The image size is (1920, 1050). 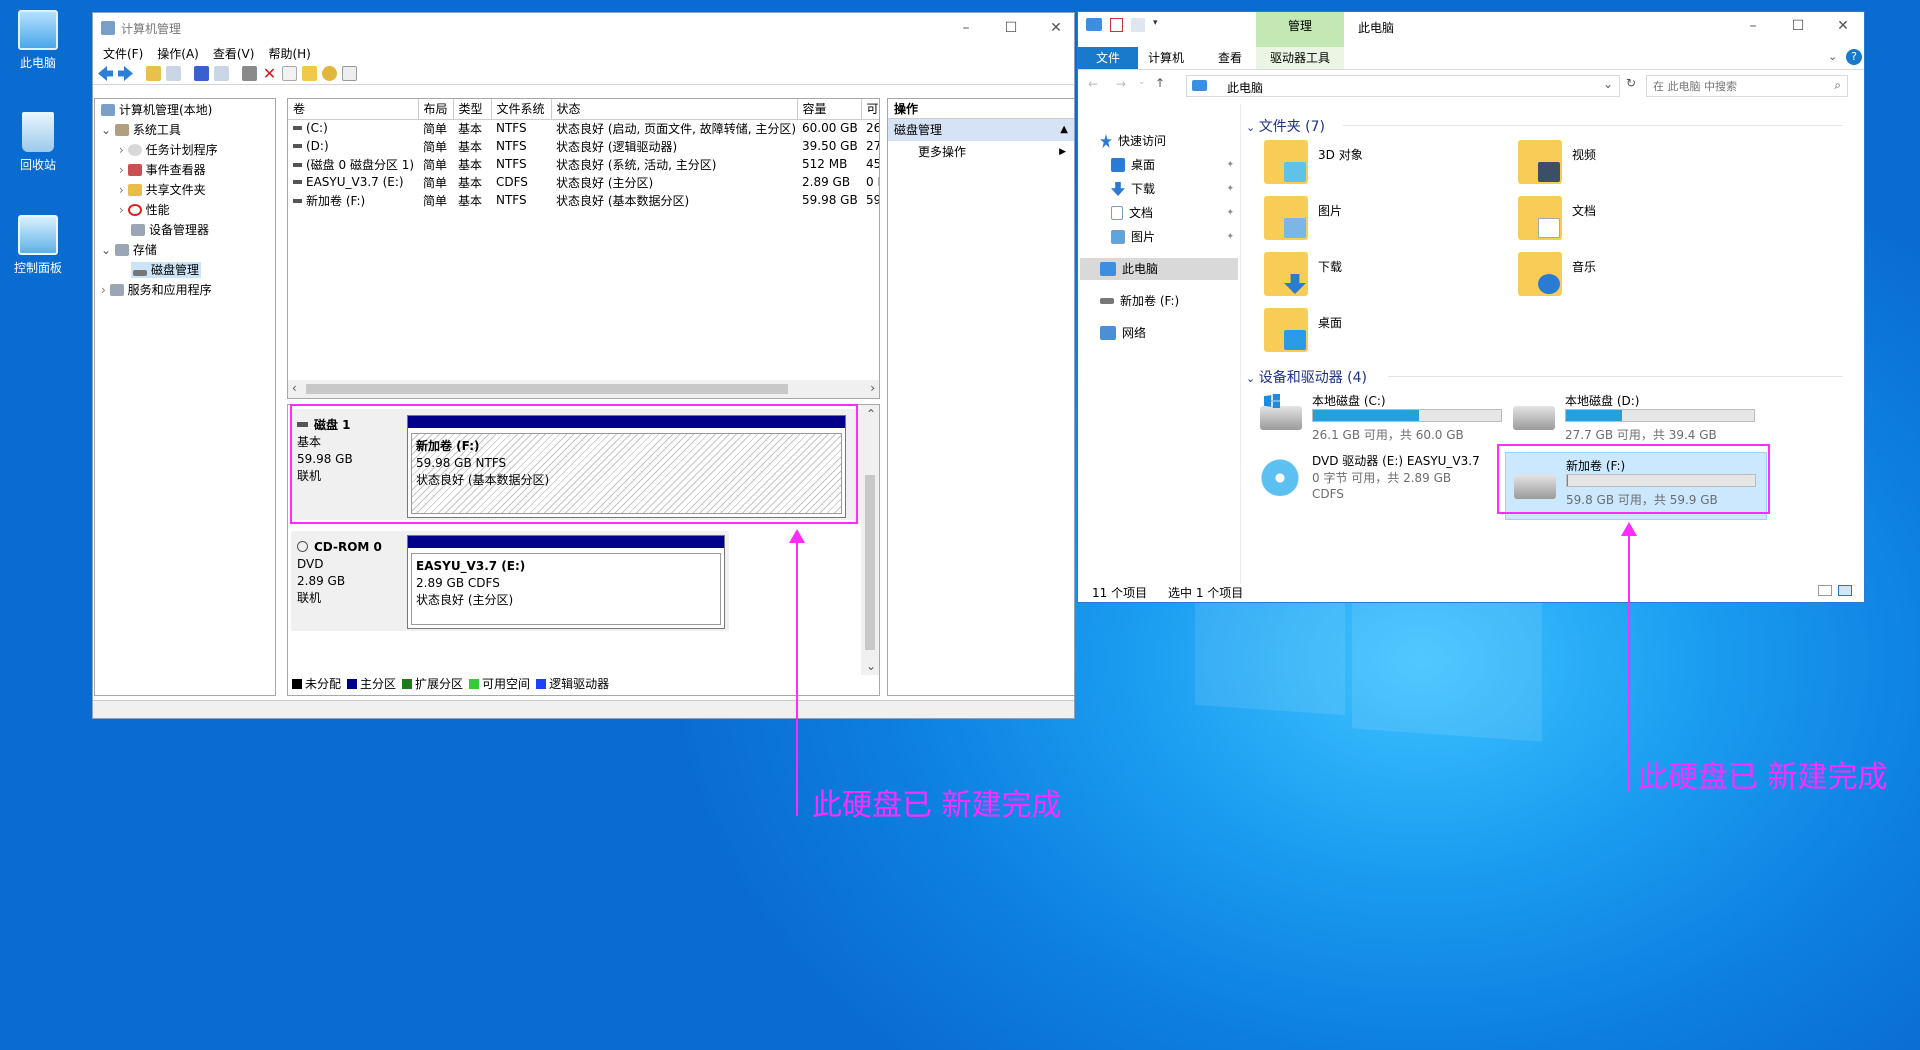 What do you see at coordinates (1094, 24) in the screenshot?
I see `computer-icon` at bounding box center [1094, 24].